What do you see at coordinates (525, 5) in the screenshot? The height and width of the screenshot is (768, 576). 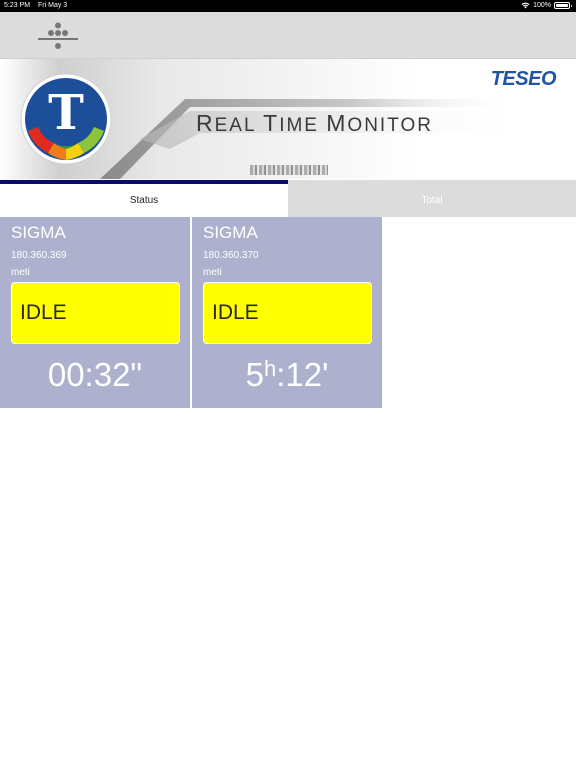 I see `wifi-icon` at bounding box center [525, 5].